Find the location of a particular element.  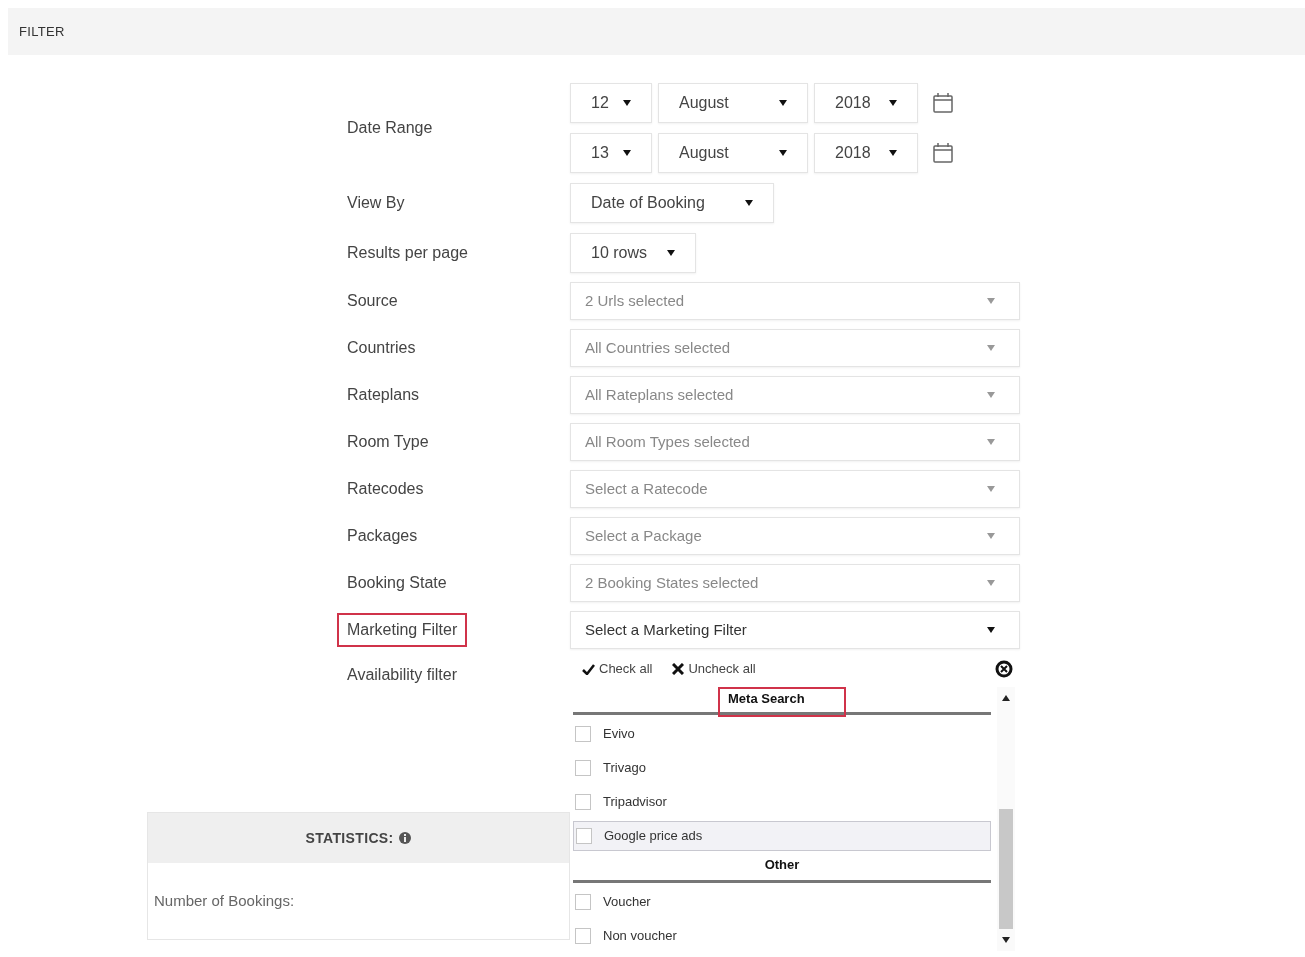

multiselect-dropdown: Select a Package is located at coordinates (795, 536).